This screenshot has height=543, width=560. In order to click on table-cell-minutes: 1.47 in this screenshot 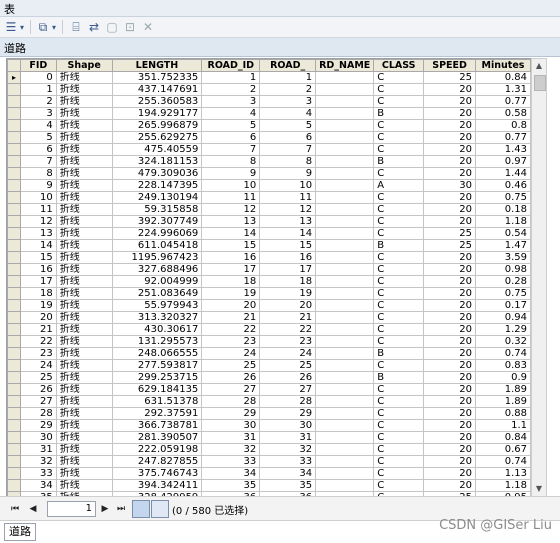, I will do `click(503, 245)`.